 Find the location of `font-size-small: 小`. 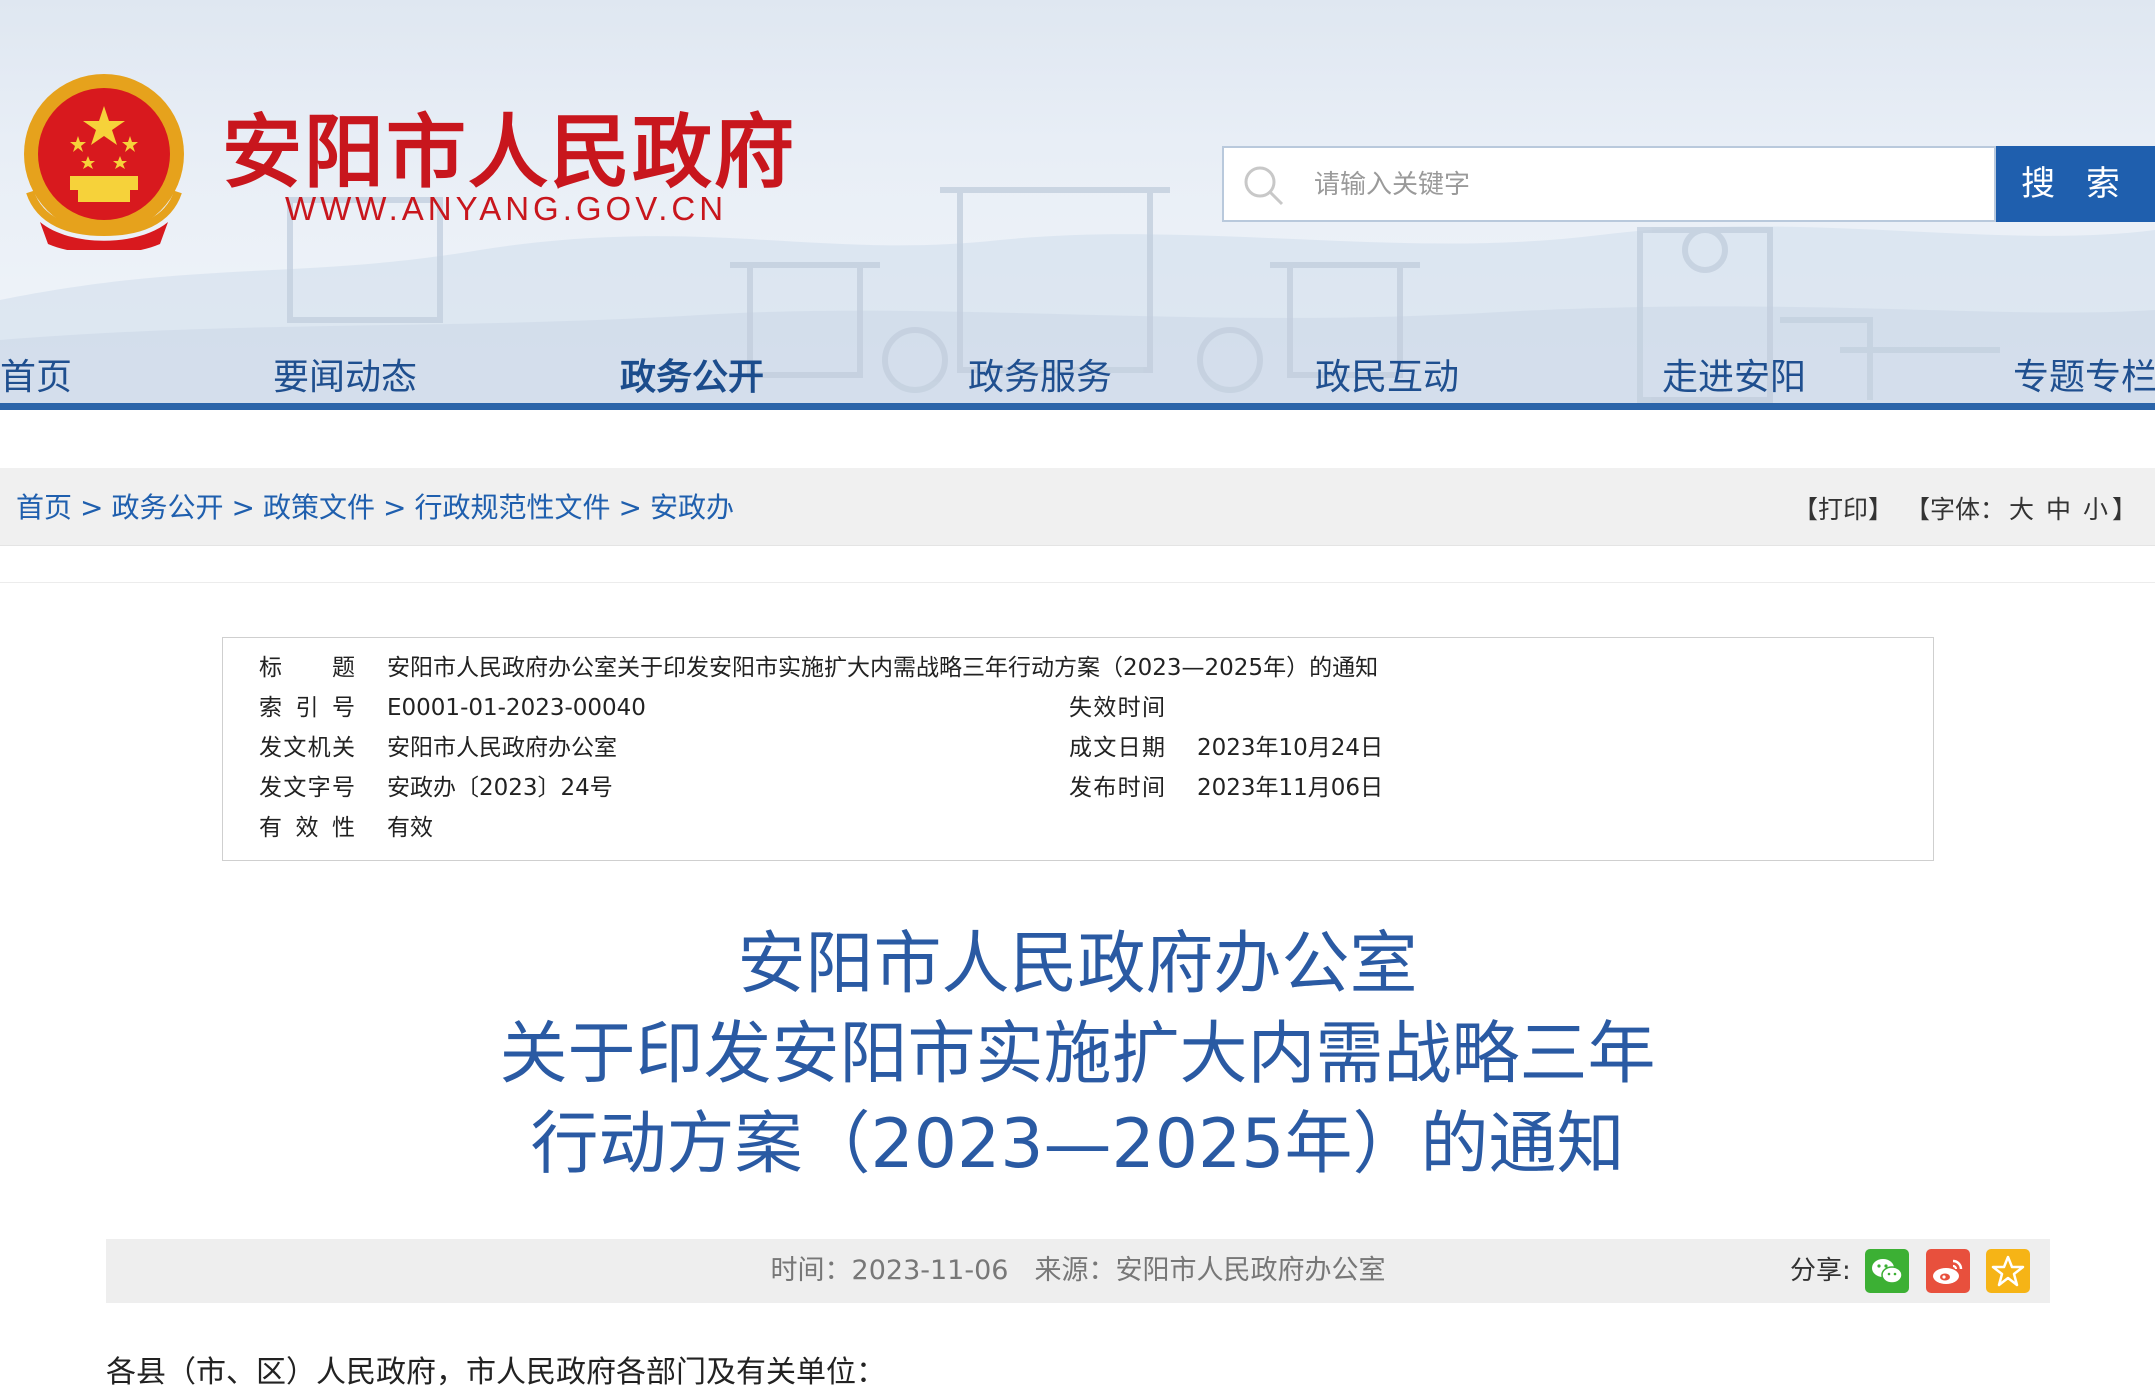

font-size-small: 小 is located at coordinates (2095, 509).